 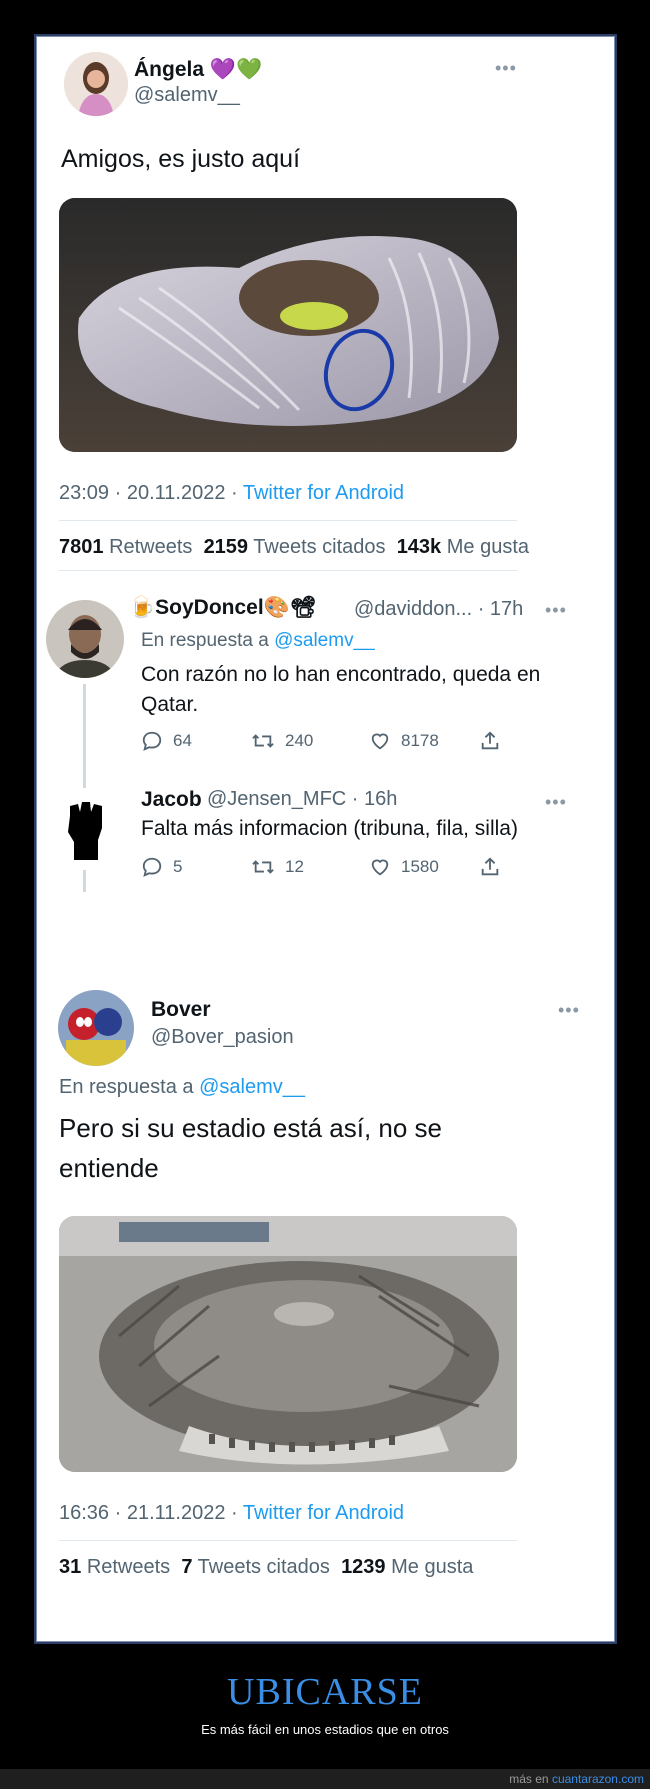 What do you see at coordinates (294, 866) in the screenshot?
I see `retweet-count: 12` at bounding box center [294, 866].